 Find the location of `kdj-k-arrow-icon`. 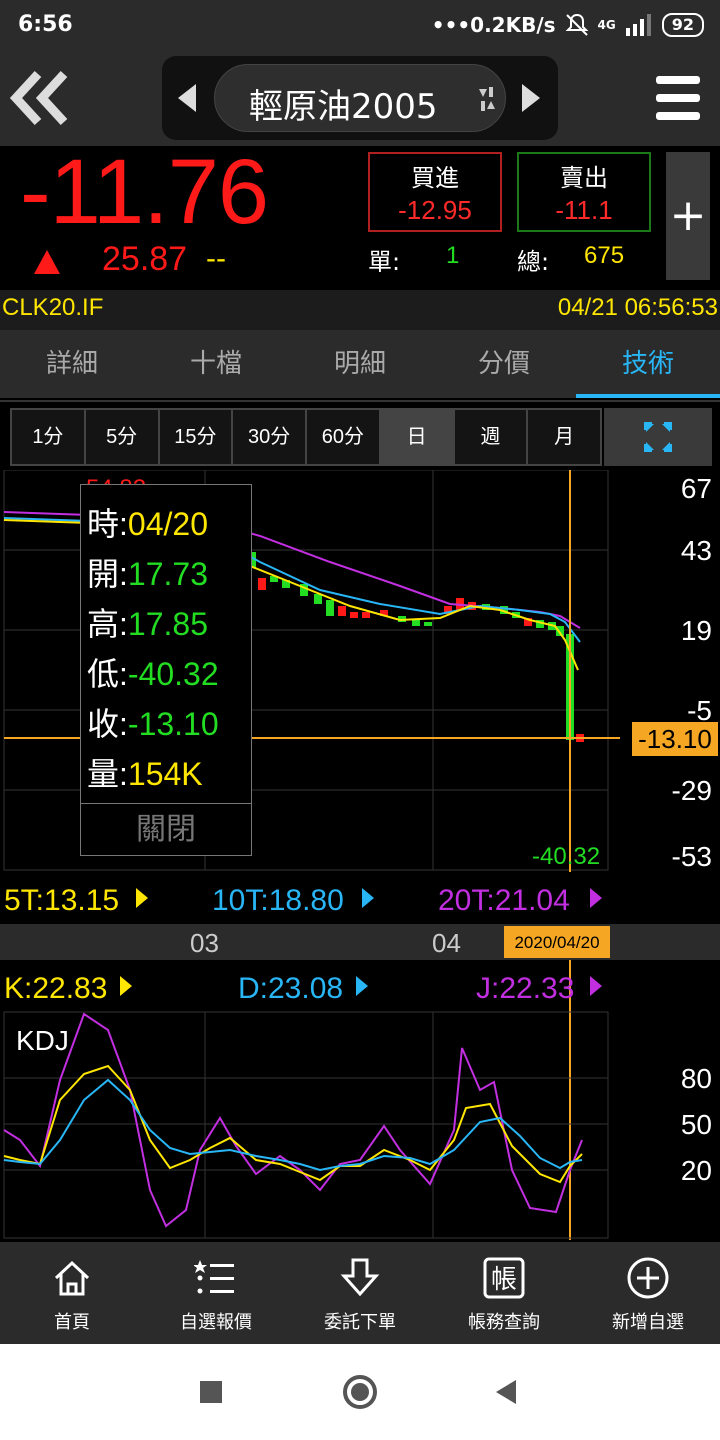

kdj-k-arrow-icon is located at coordinates (126, 986).